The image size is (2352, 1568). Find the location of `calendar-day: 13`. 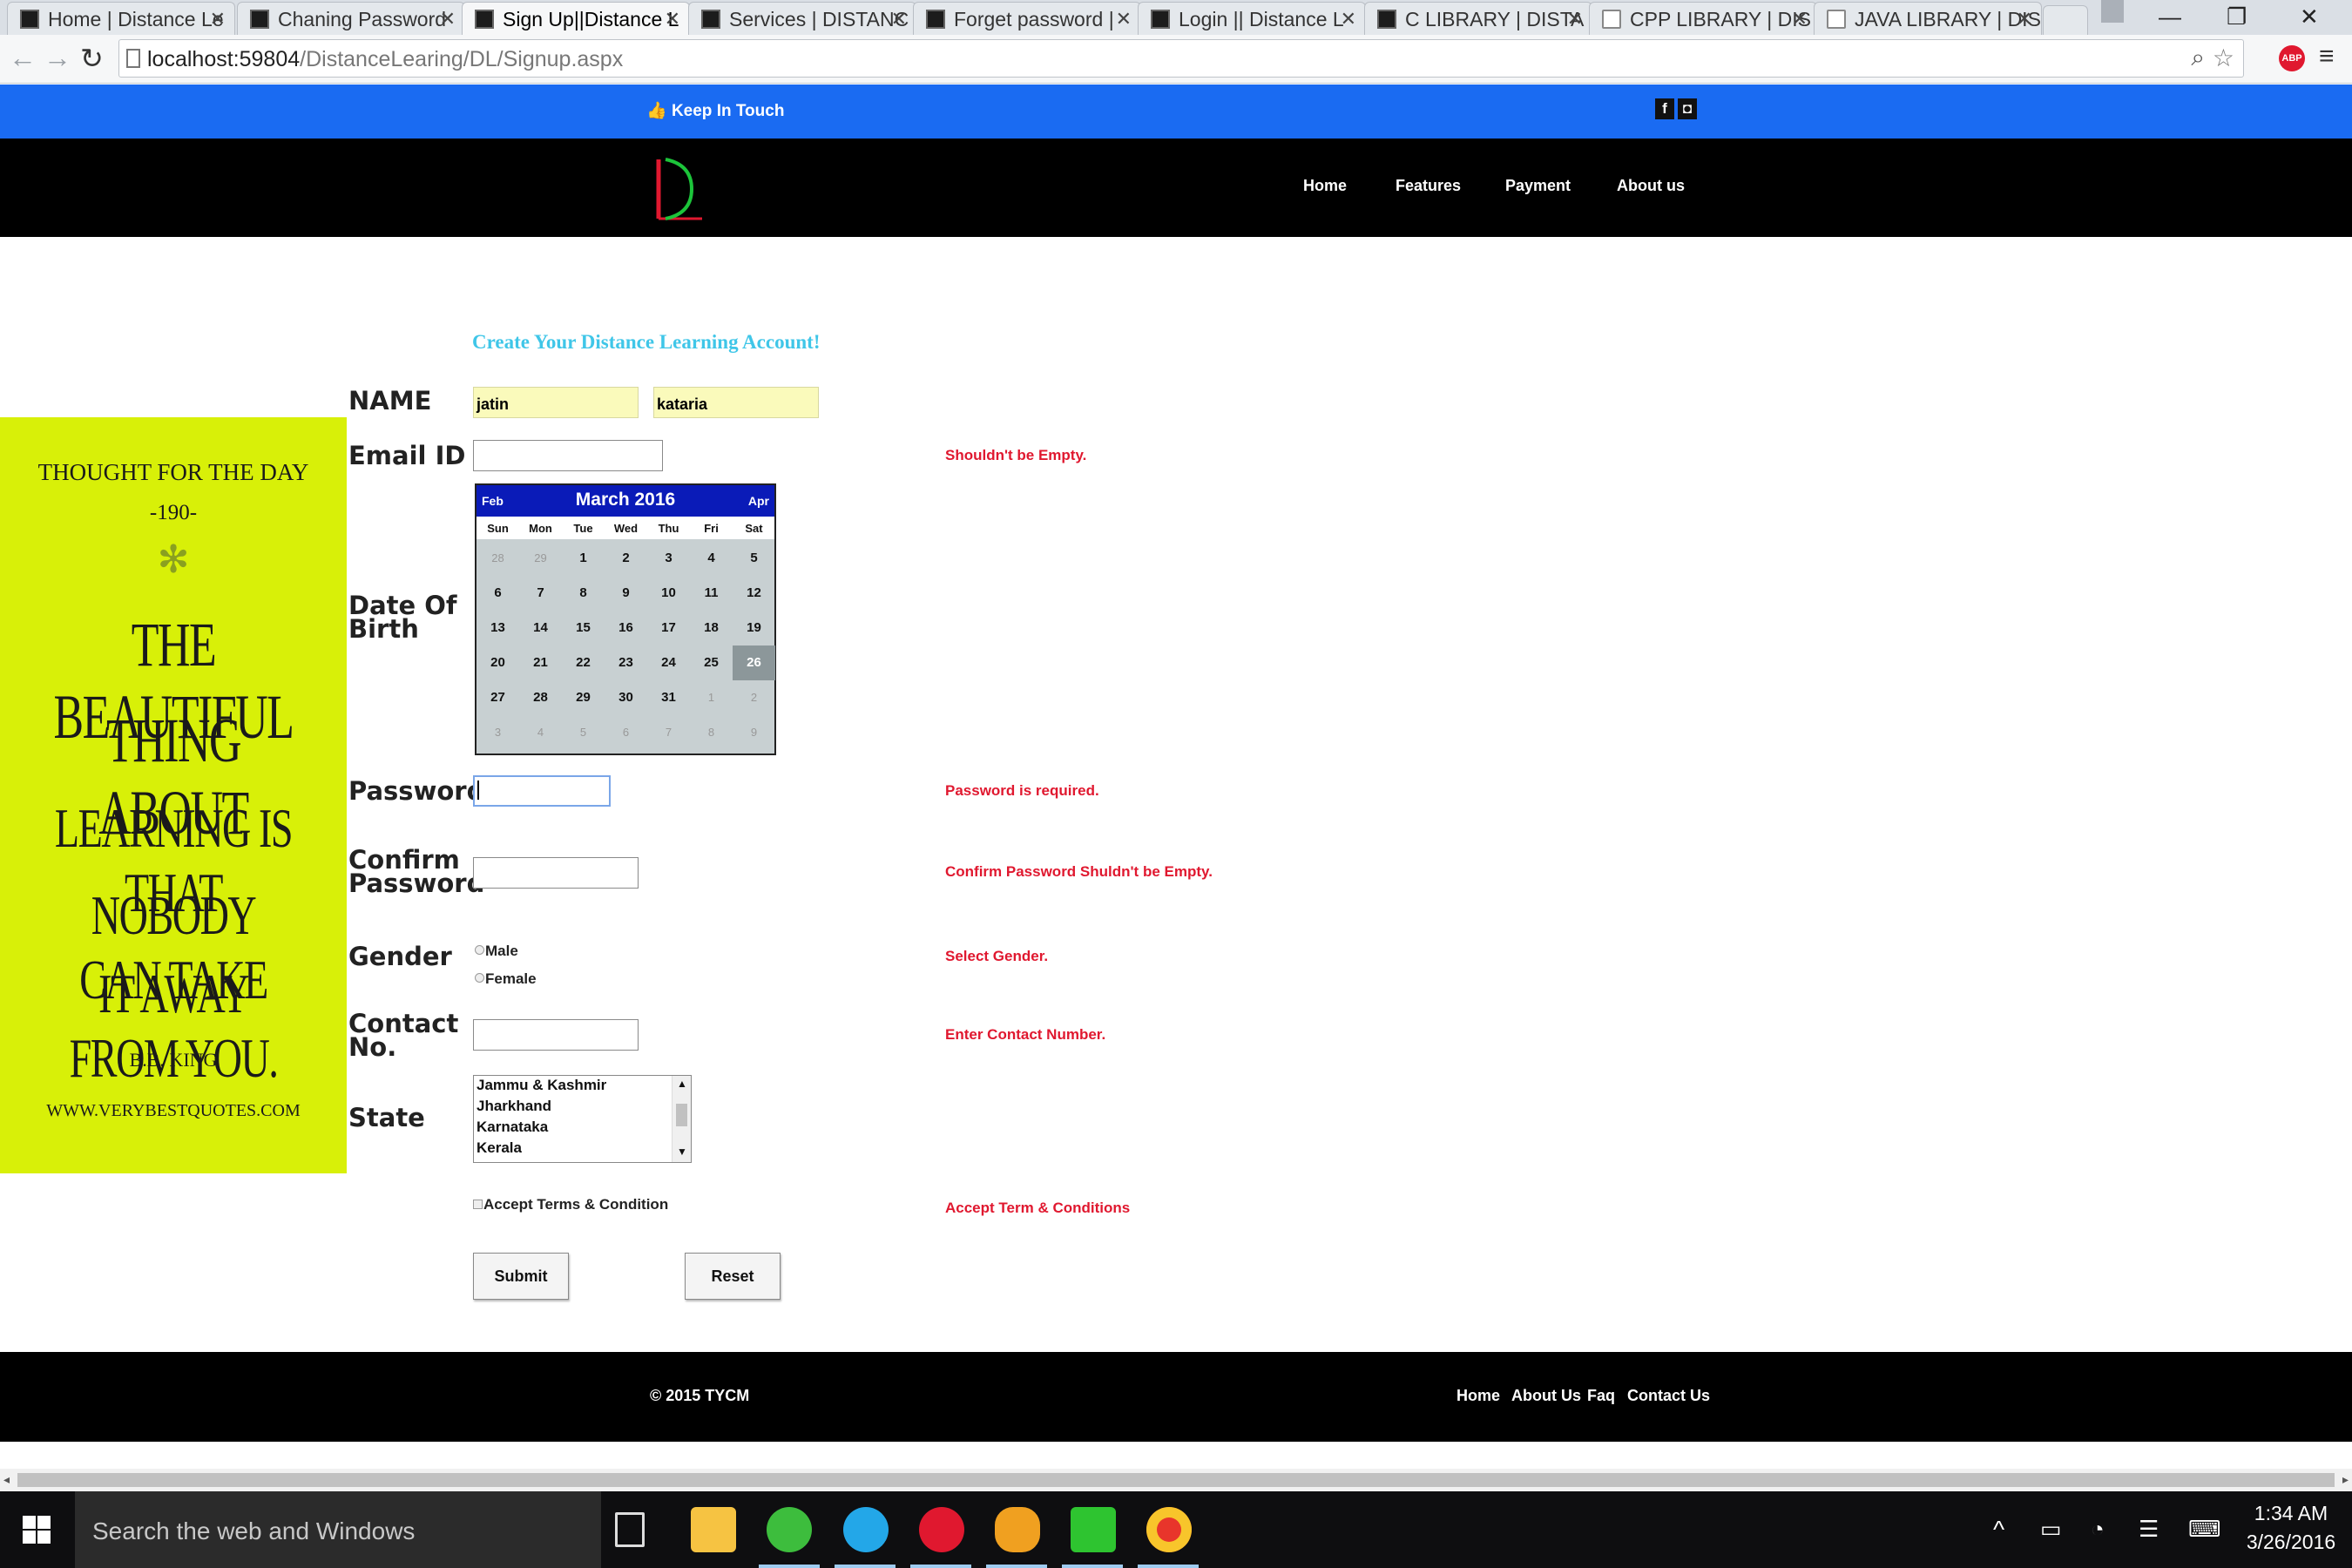

calendar-day: 13 is located at coordinates (497, 628).